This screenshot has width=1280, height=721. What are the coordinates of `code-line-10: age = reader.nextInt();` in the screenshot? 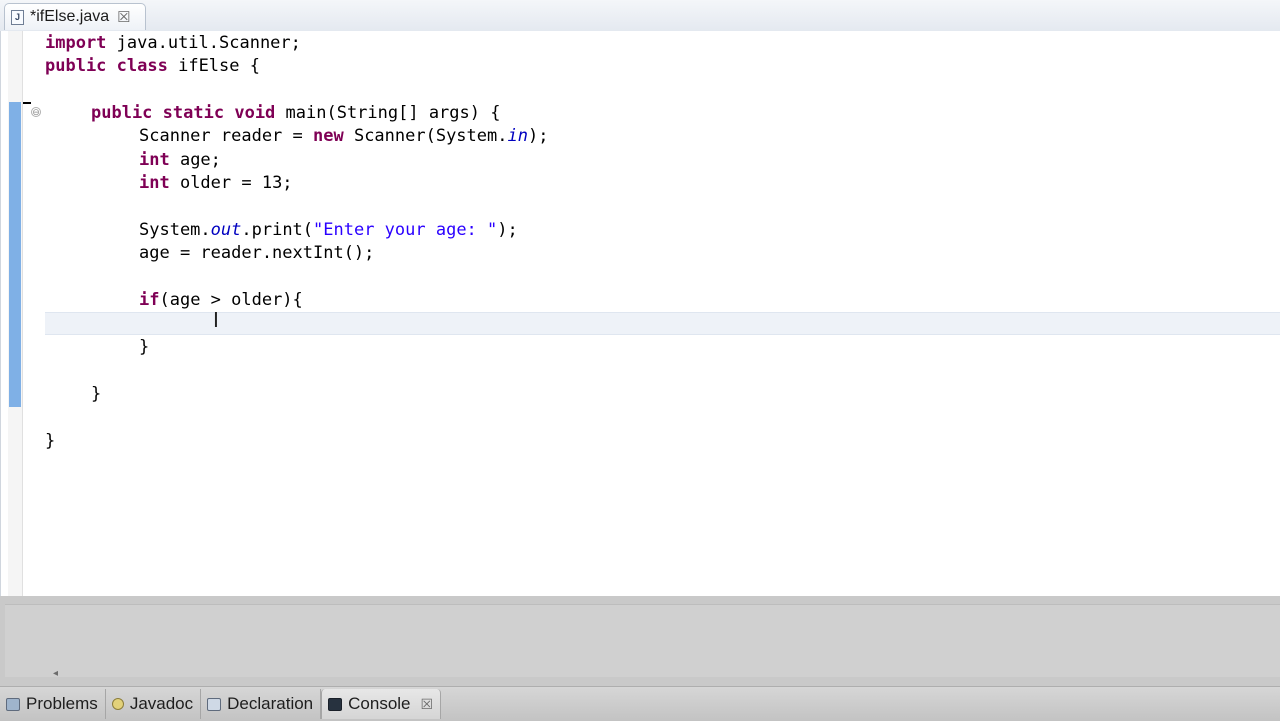 It's located at (257, 253).